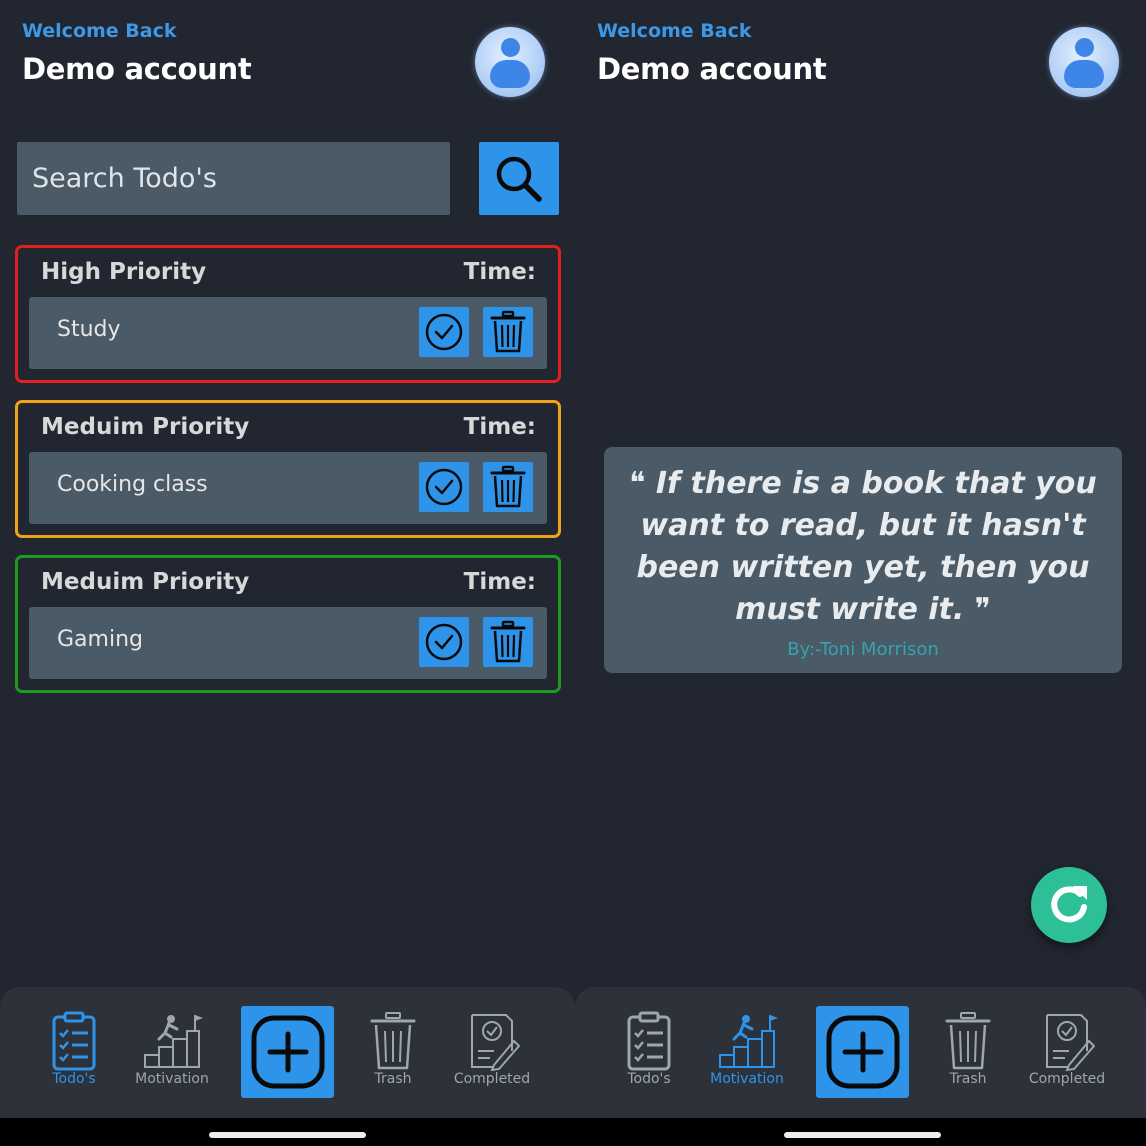  Describe the element at coordinates (89, 329) in the screenshot. I see `todo-task-text: Study` at that location.